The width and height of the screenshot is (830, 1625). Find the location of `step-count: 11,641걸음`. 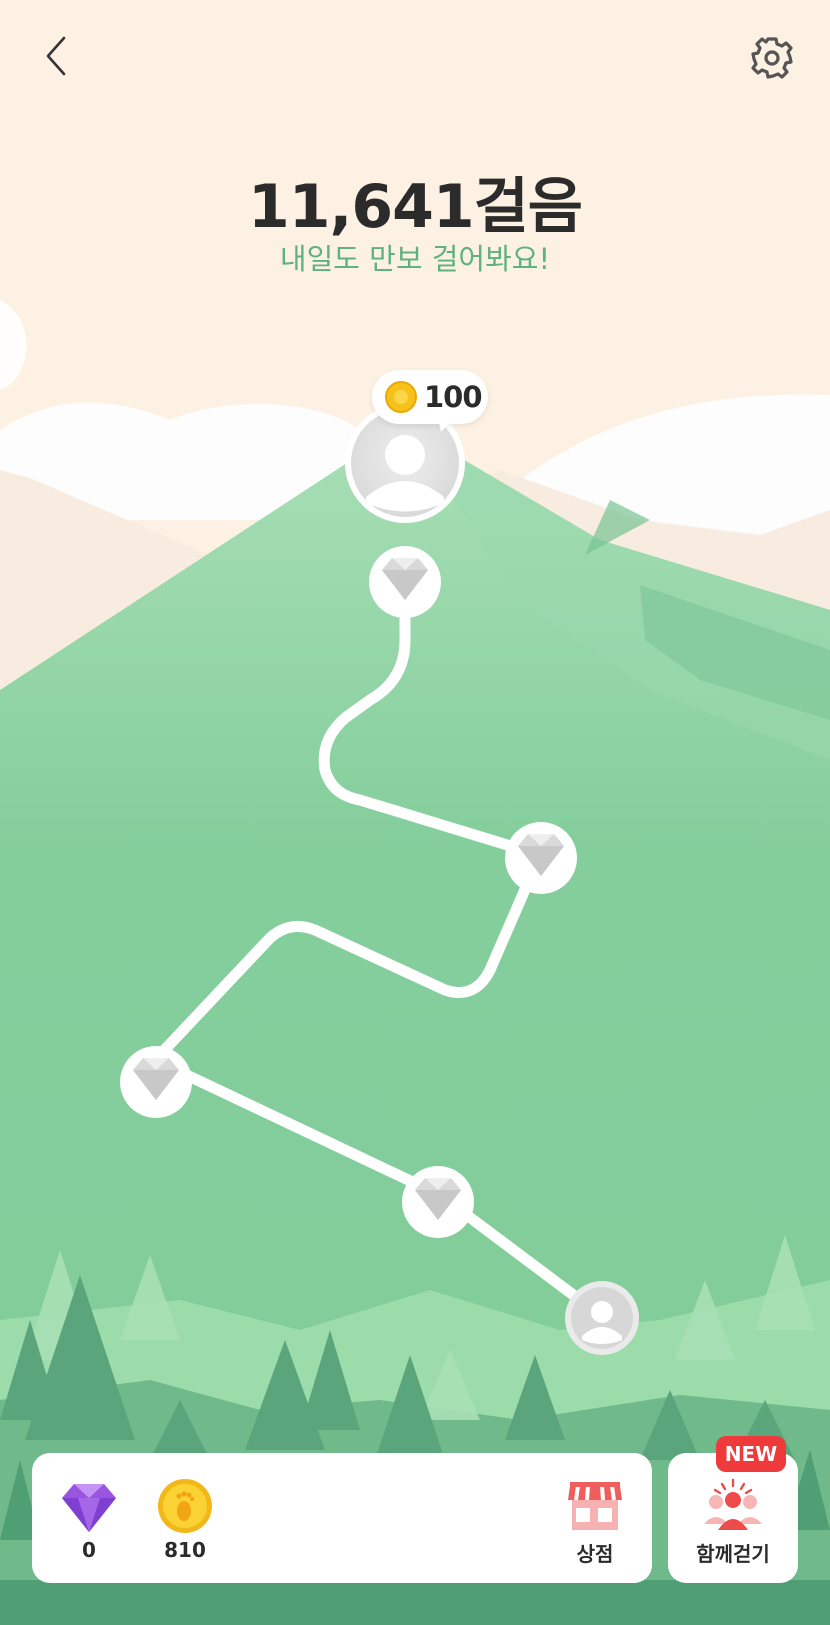

step-count: 11,641걸음 is located at coordinates (415, 207).